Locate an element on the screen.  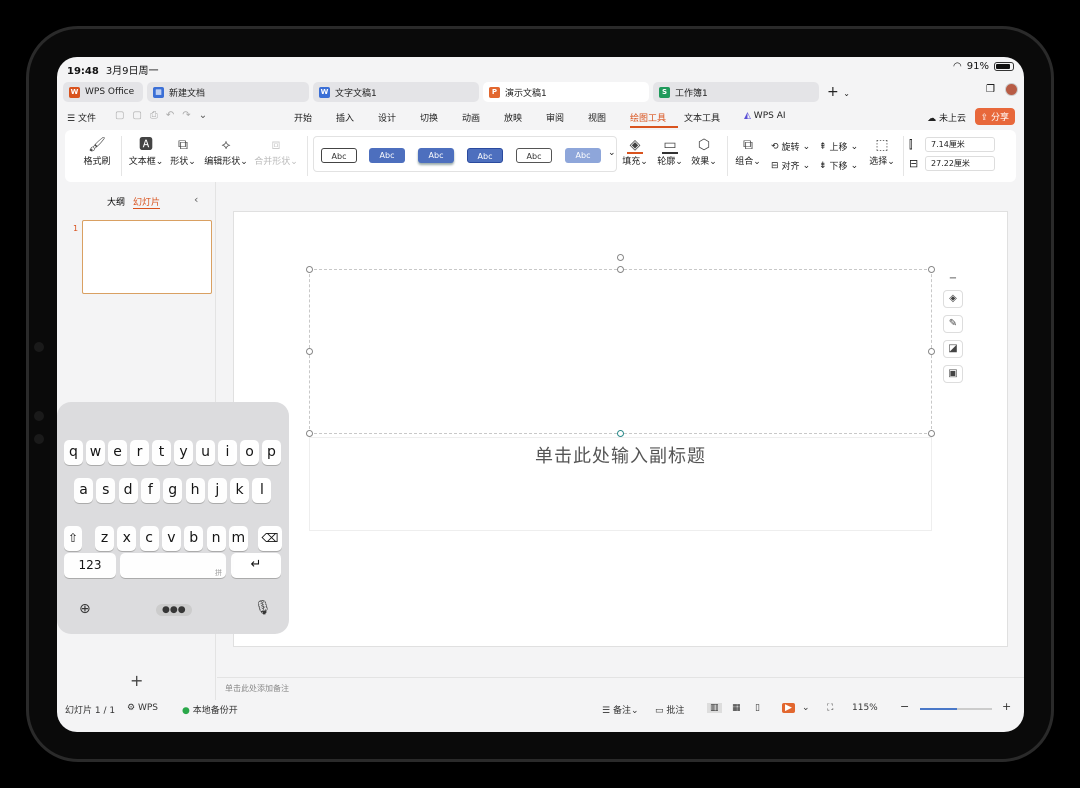
outline-button: ▭ 轮廓⌄ is located at coordinates (670, 151).